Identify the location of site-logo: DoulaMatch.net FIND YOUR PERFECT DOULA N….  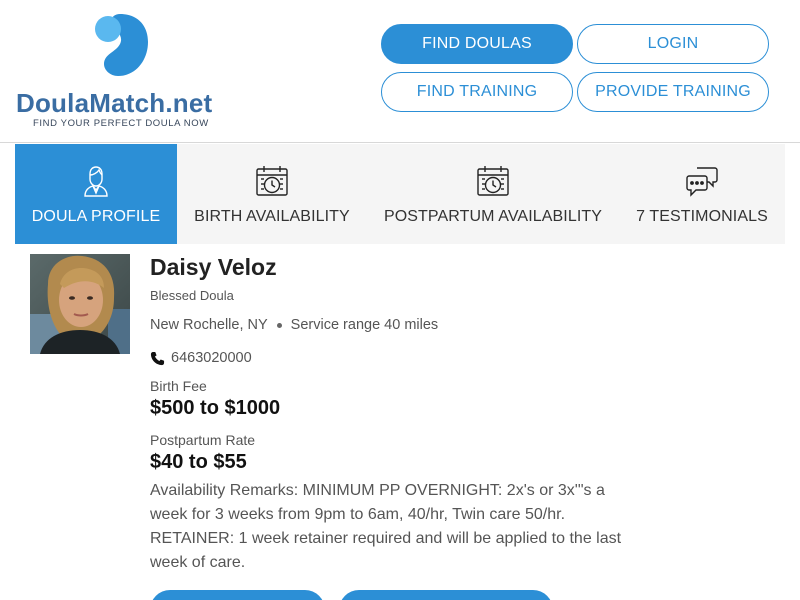
(121, 72).